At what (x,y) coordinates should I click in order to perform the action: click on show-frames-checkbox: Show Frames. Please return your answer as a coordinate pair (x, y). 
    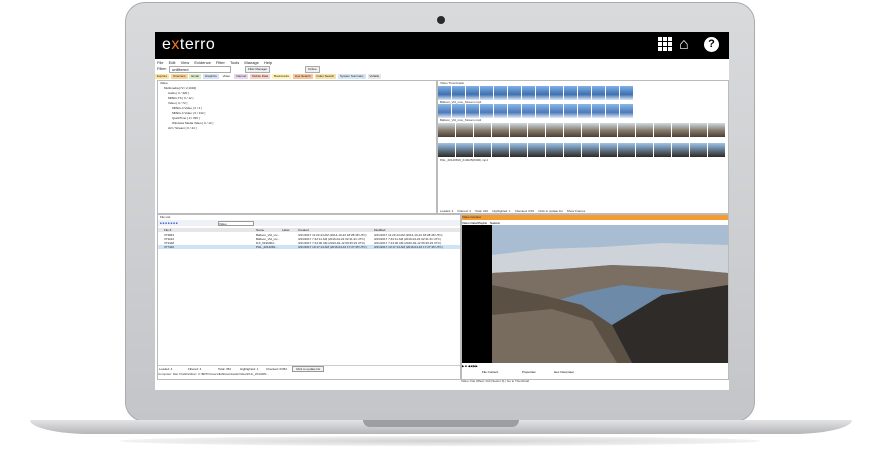
    Looking at the image, I should click on (576, 211).